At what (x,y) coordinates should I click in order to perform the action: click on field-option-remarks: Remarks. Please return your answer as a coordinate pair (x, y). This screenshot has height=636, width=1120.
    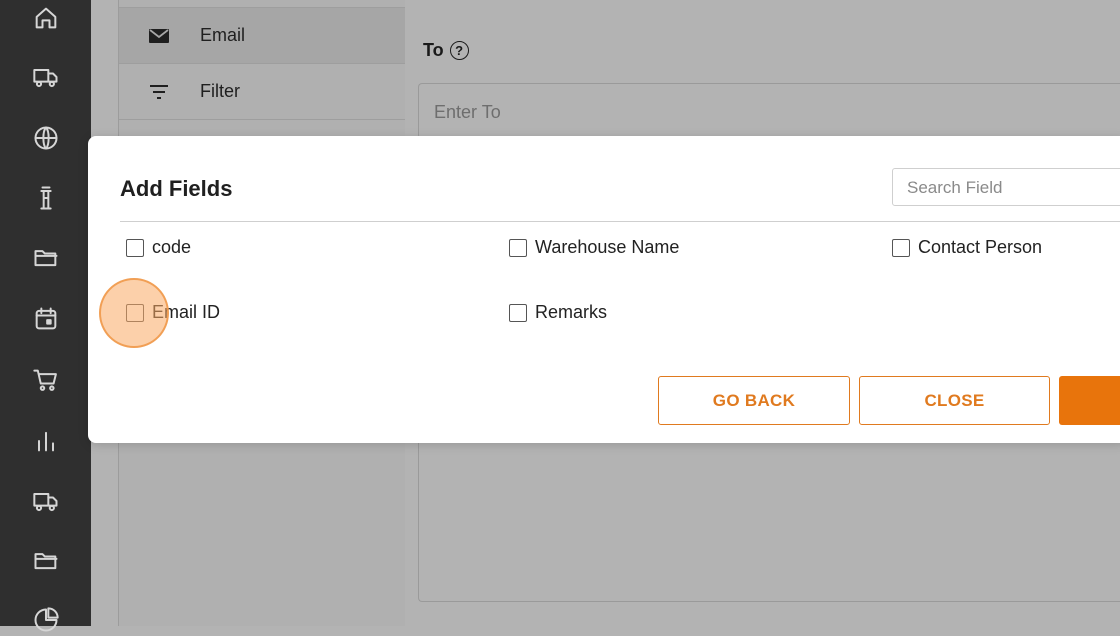
    Looking at the image, I should click on (558, 312).